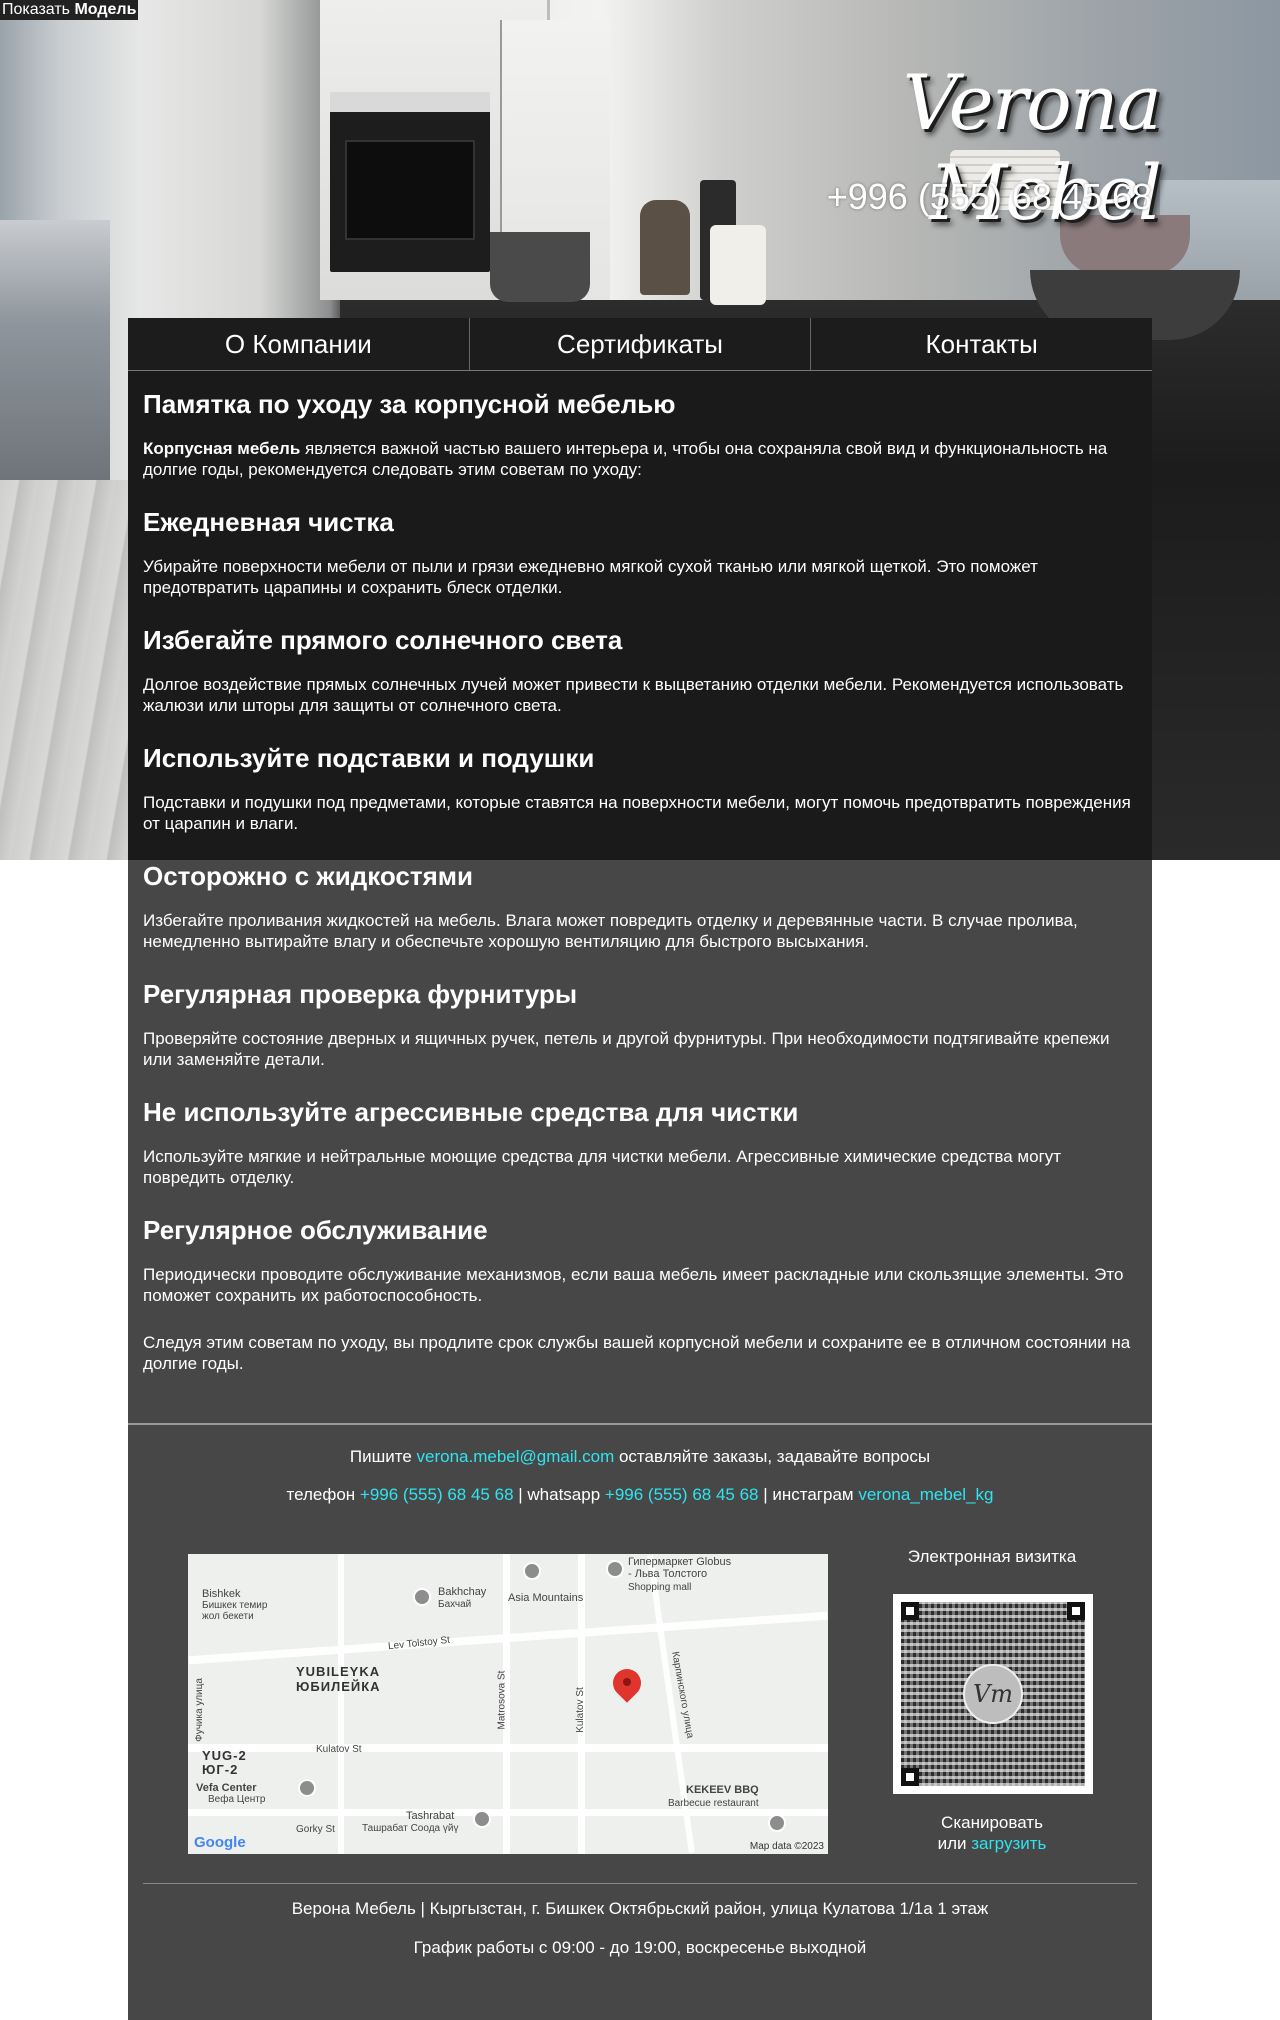 The width and height of the screenshot is (1280, 2020). What do you see at coordinates (299, 344) in the screenshot?
I see `nav-about: О Компании` at bounding box center [299, 344].